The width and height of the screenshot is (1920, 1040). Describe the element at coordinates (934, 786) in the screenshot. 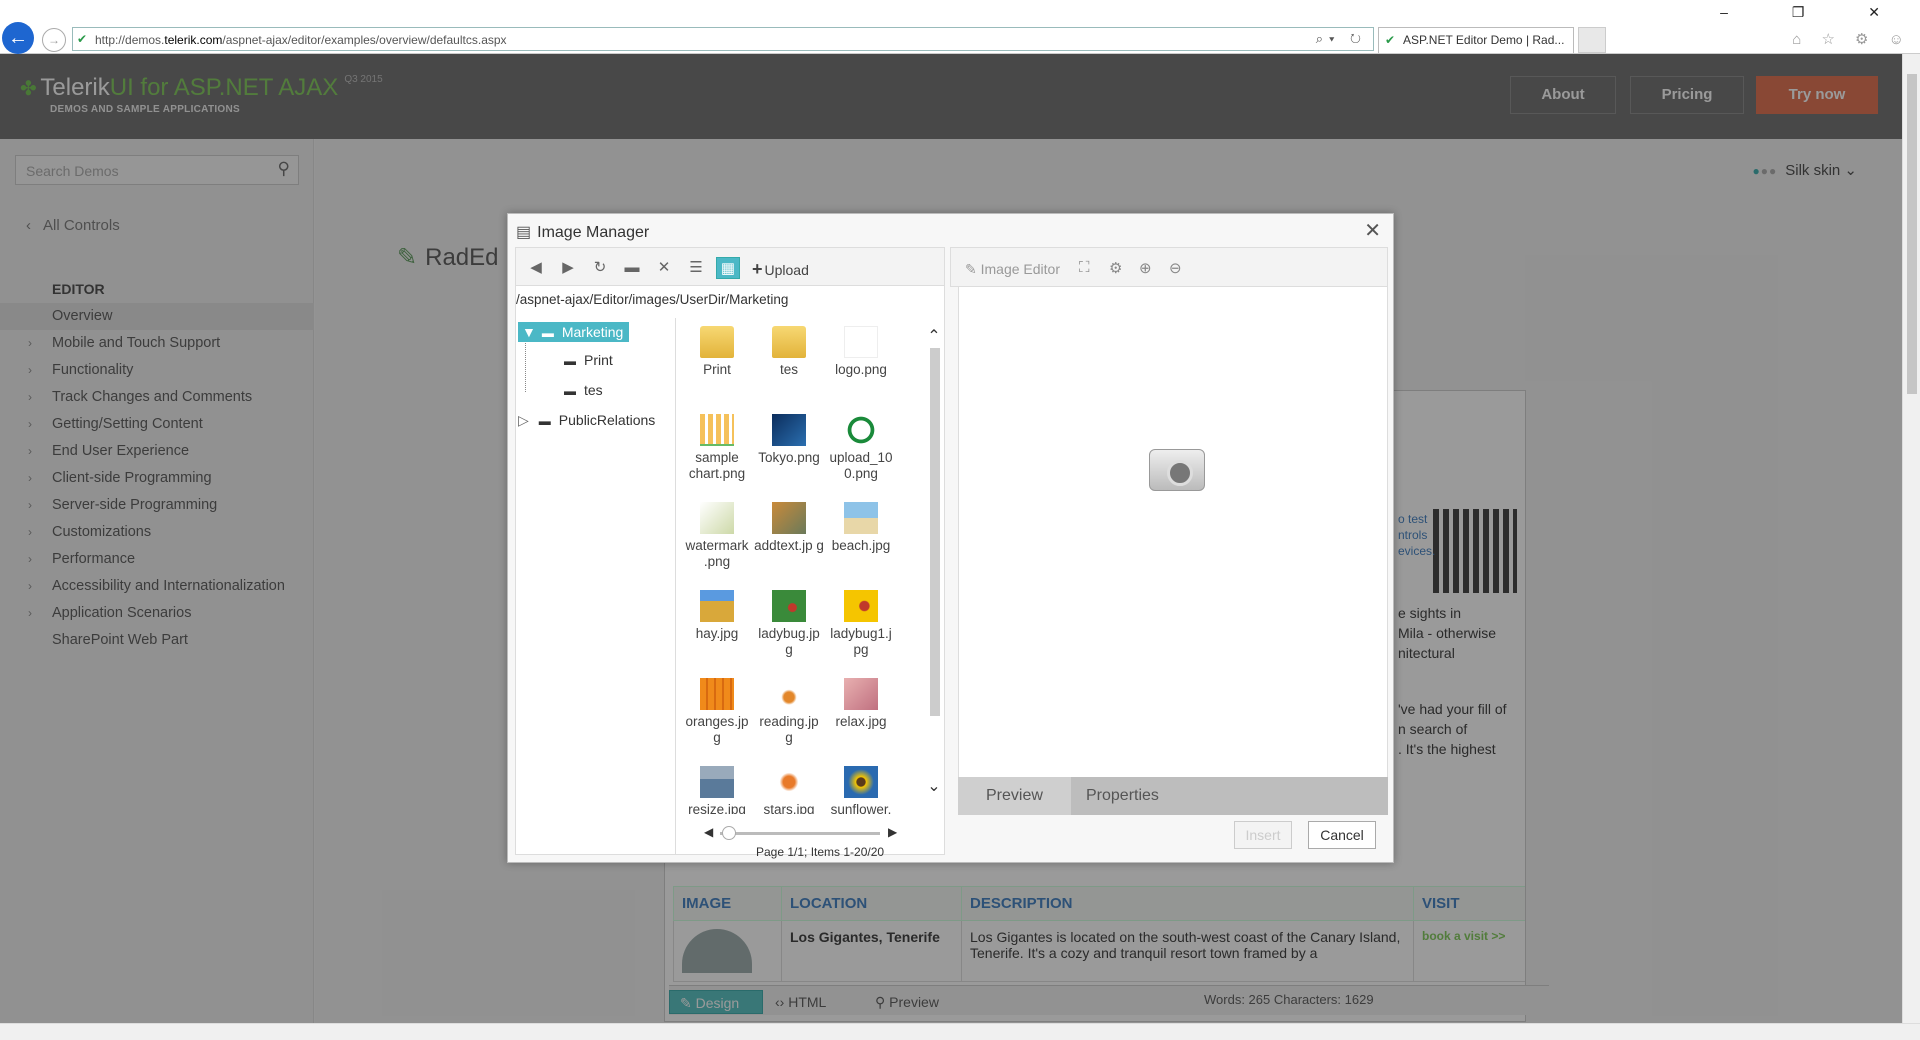

I see `scroll-down-icon: ⌄` at that location.